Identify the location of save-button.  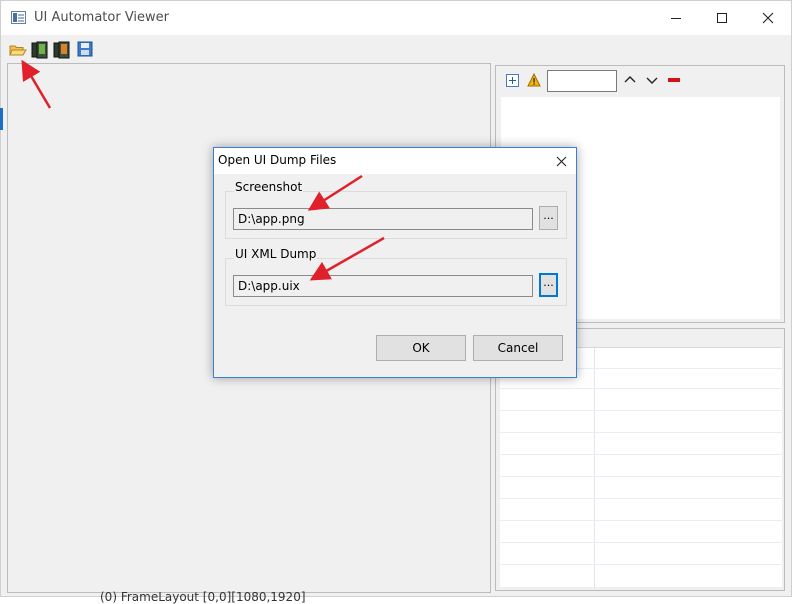
(86, 50).